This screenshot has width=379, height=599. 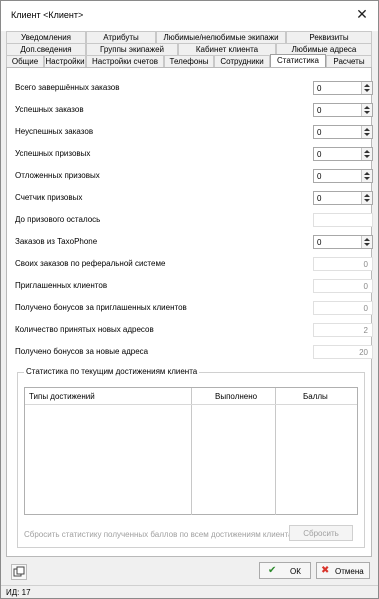 I want to click on tab-phones: Телефоны, so click(x=189, y=61).